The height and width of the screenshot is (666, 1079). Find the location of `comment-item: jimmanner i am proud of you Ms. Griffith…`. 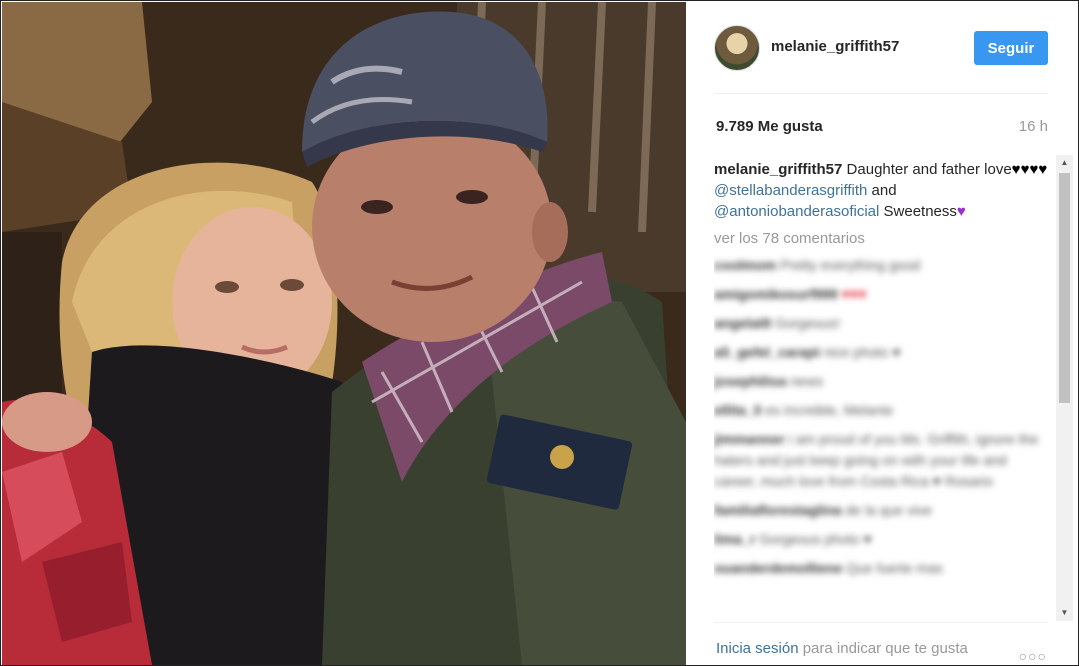

comment-item: jimmanner i am proud of you Ms. Griffith… is located at coordinates (876, 460).